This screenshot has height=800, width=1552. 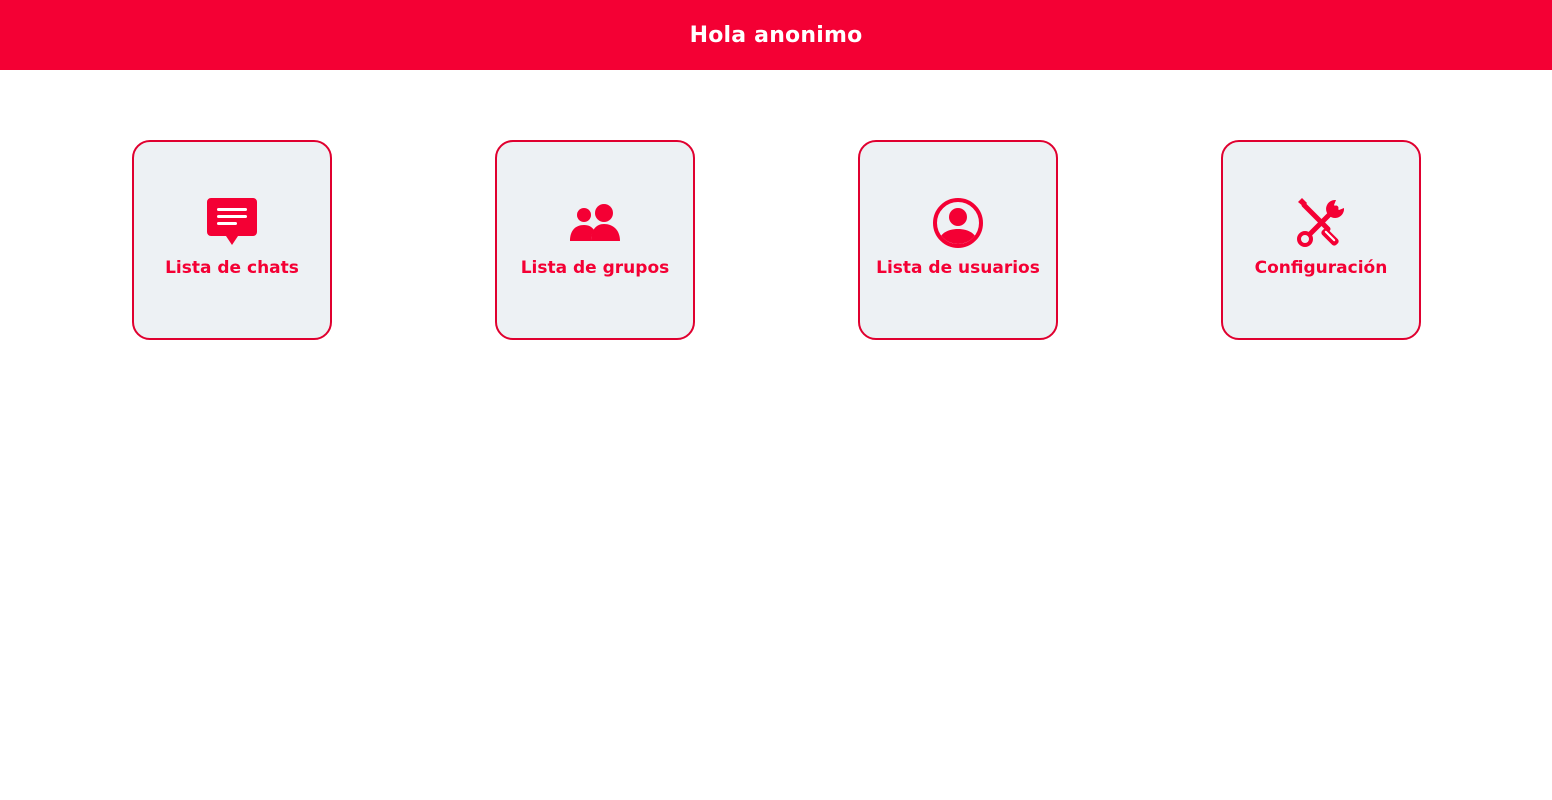 I want to click on menu-tile-label: Configuración, so click(x=1321, y=268).